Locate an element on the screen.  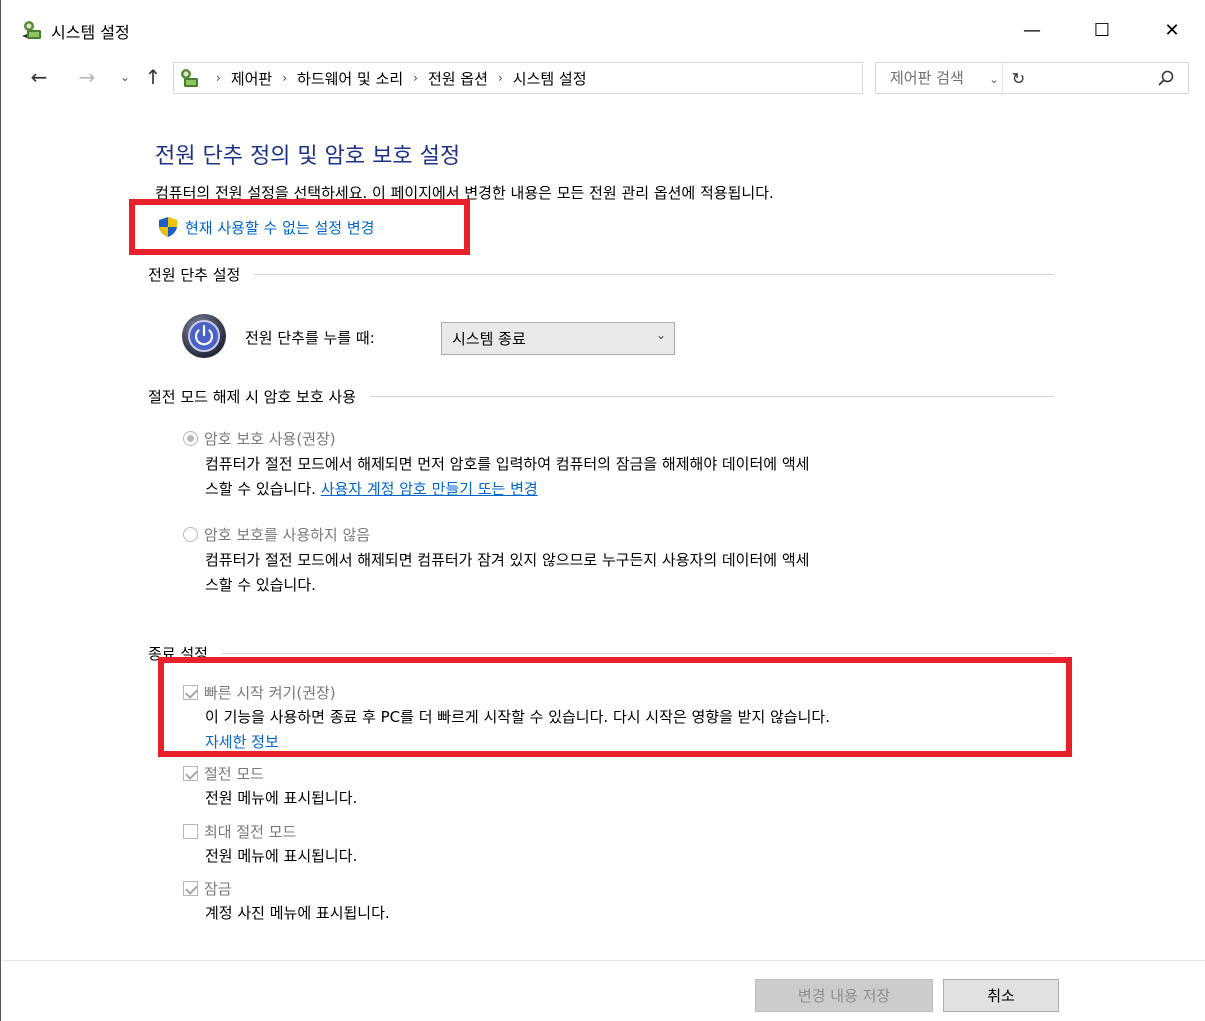
up-button: ↑ is located at coordinates (153, 77).